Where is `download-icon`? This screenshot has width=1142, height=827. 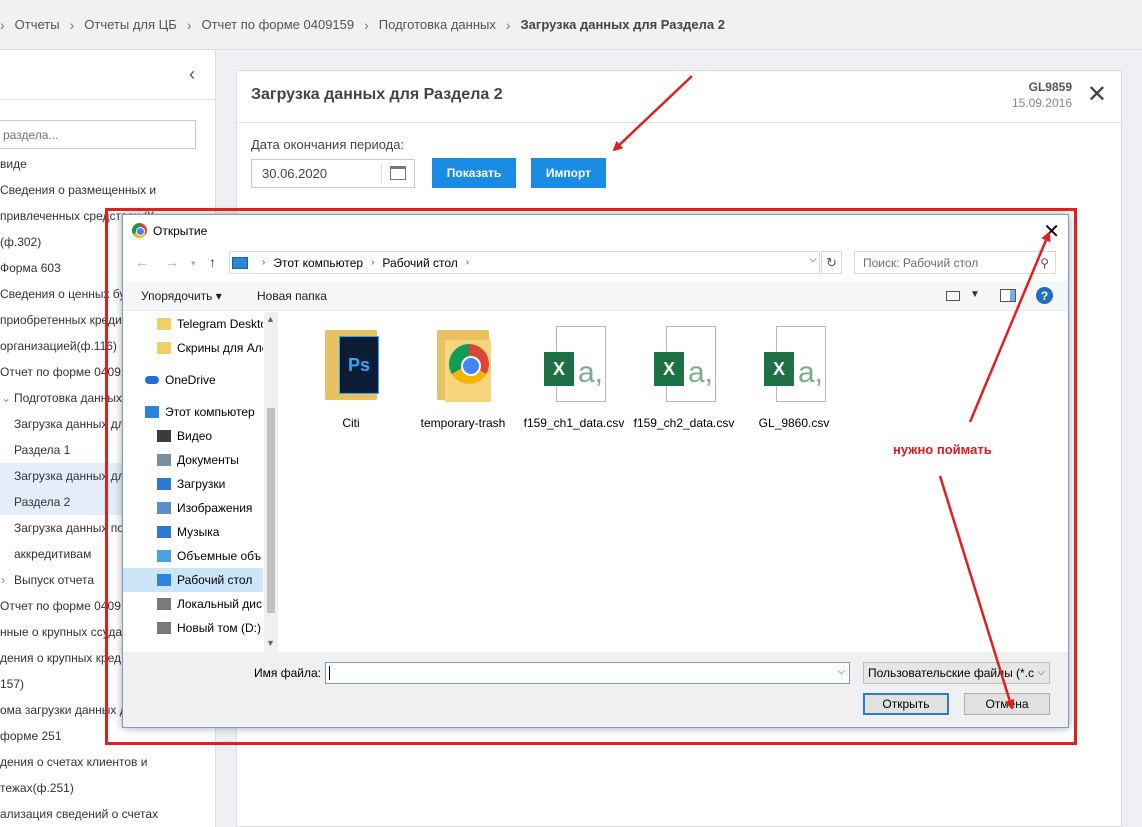 download-icon is located at coordinates (164, 484).